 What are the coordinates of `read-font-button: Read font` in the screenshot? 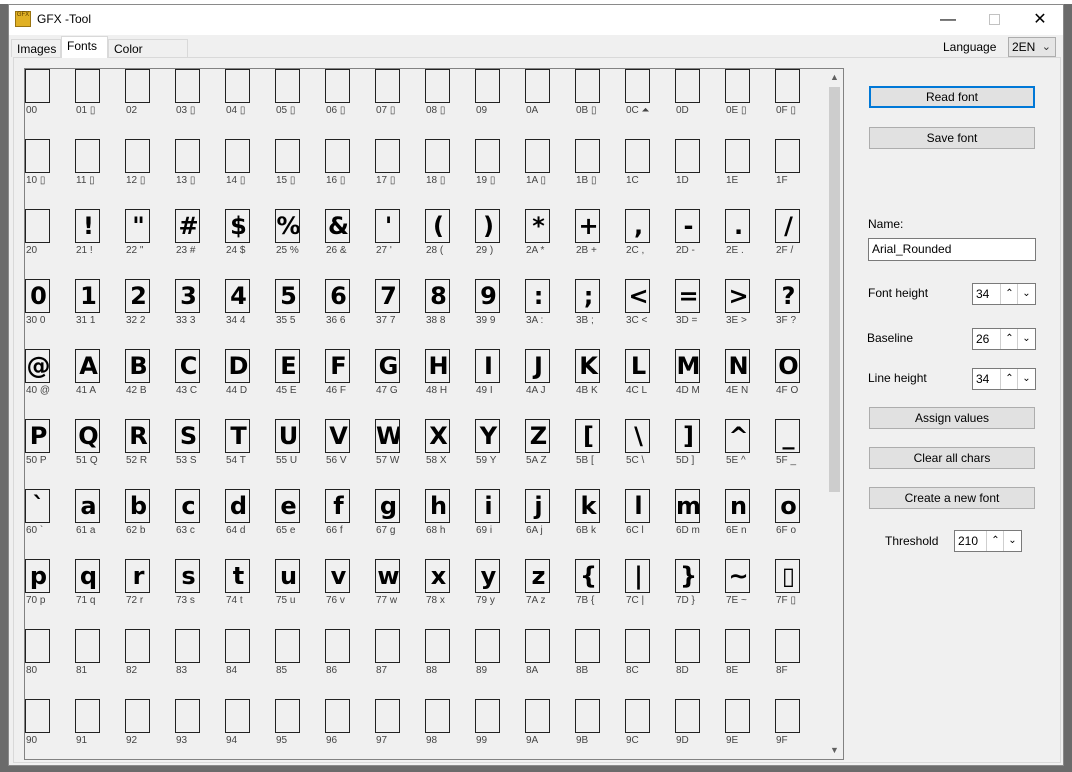 It's located at (952, 97).